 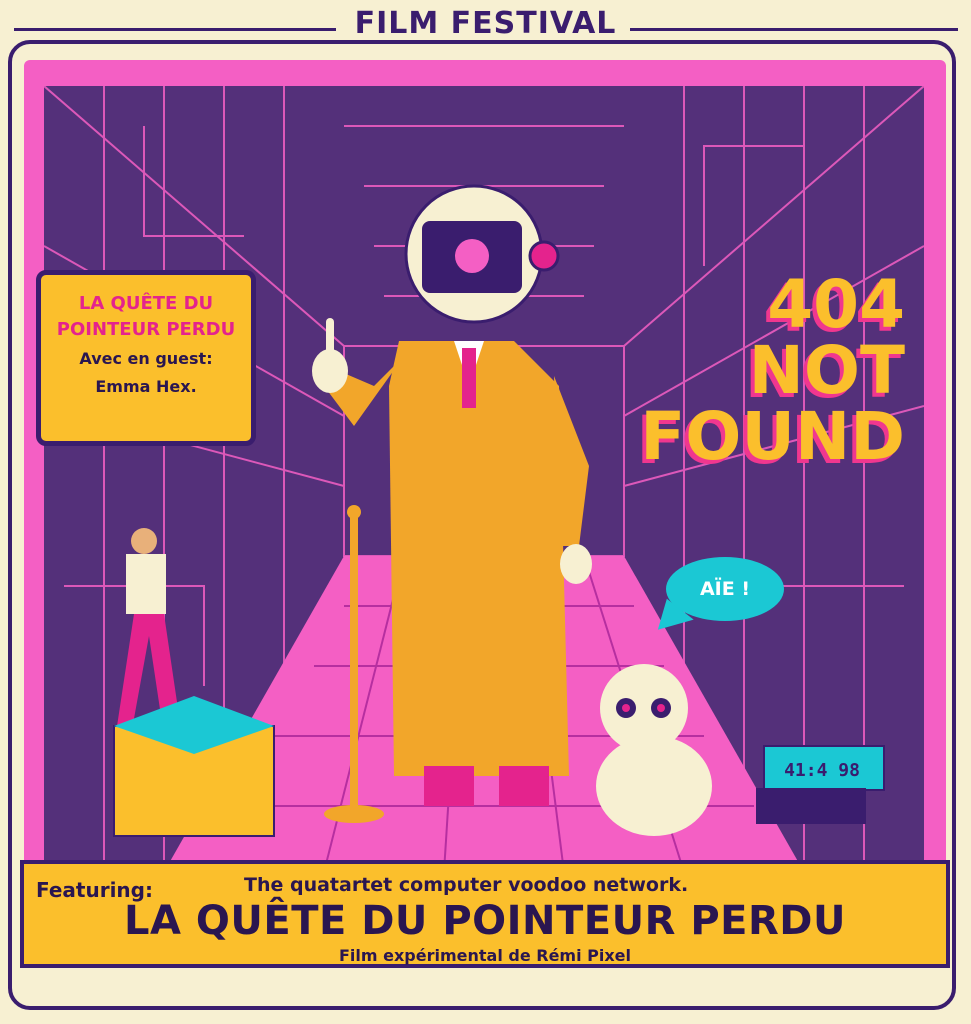 I want to click on title-box-title: LA QUÊTE DU POINTEUR PERDU, so click(x=146, y=316).